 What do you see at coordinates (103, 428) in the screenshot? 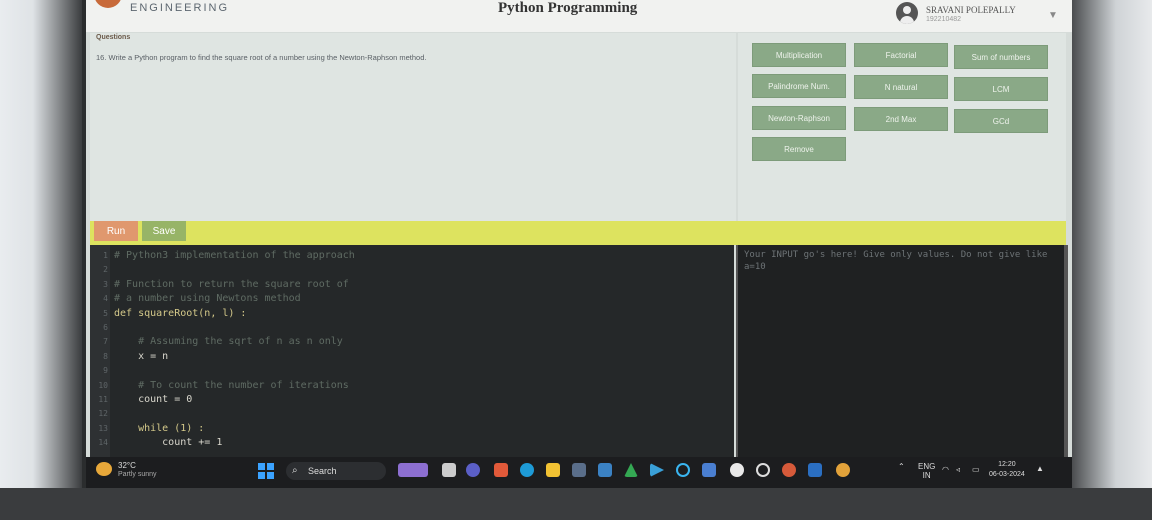
I see `line-number: 13` at bounding box center [103, 428].